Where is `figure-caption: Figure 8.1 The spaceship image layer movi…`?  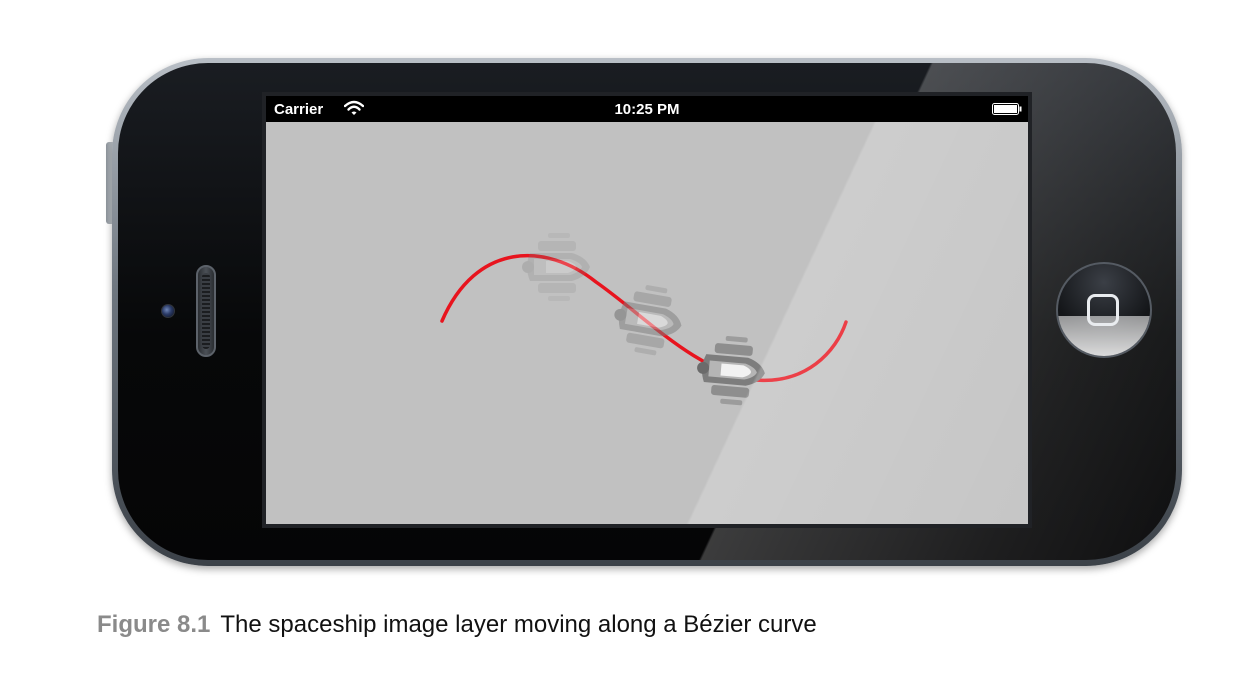 figure-caption: Figure 8.1 The spaceship image layer movi… is located at coordinates (457, 625).